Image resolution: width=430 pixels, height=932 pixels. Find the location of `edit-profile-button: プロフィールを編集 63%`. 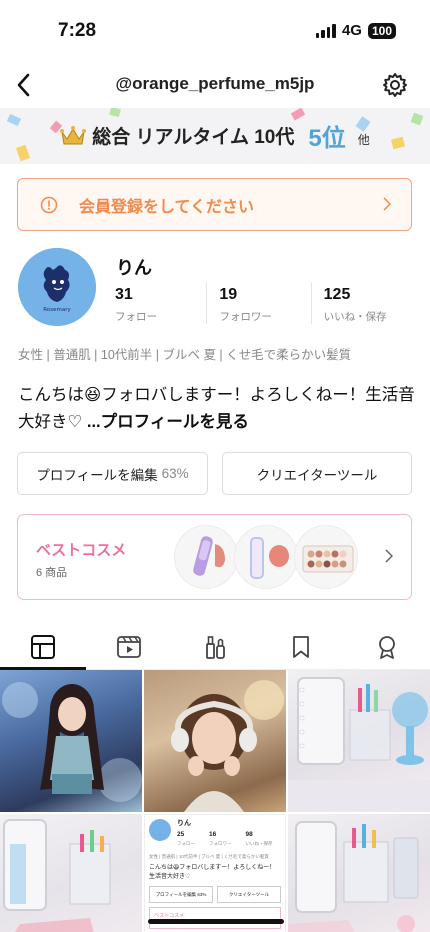

edit-profile-button: プロフィールを編集 63% is located at coordinates (112, 473).